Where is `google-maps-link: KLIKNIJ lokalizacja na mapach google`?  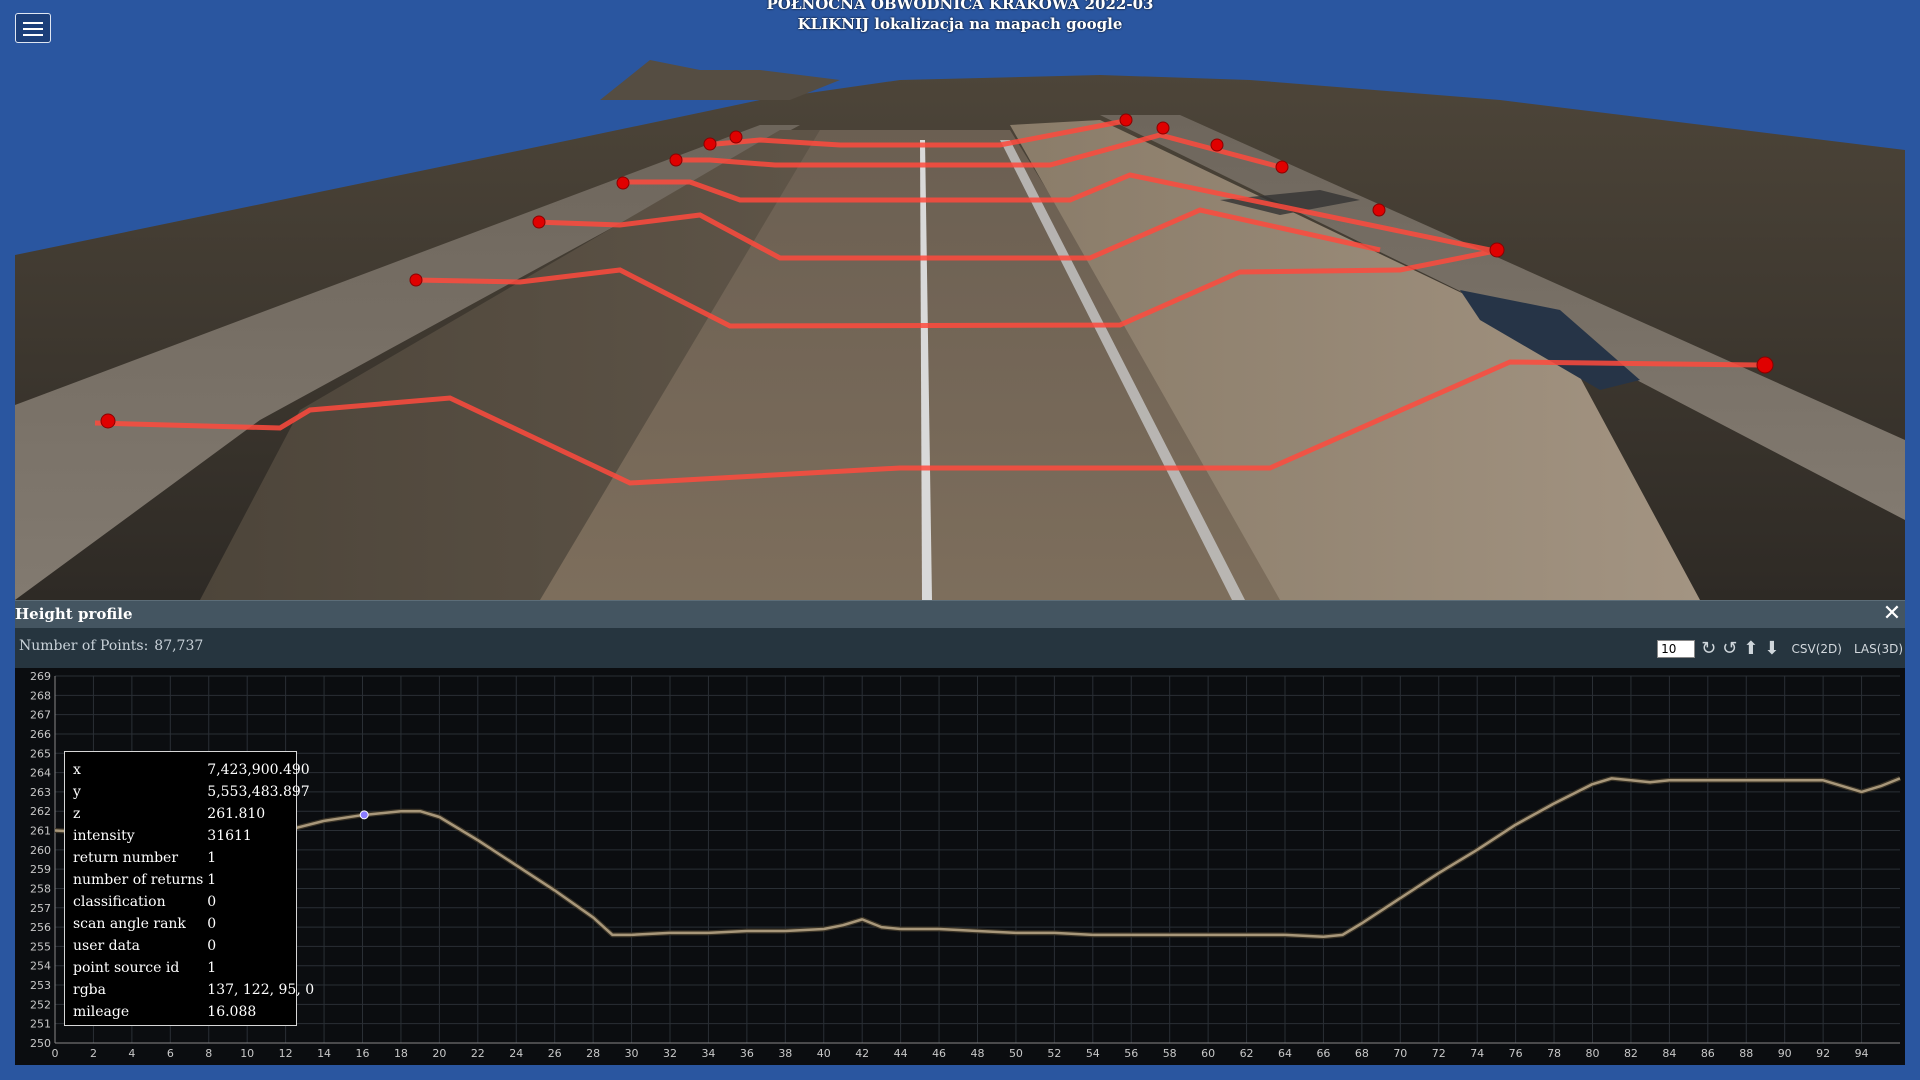
google-maps-link: KLIKNIJ lokalizacja na mapach google is located at coordinates (960, 24).